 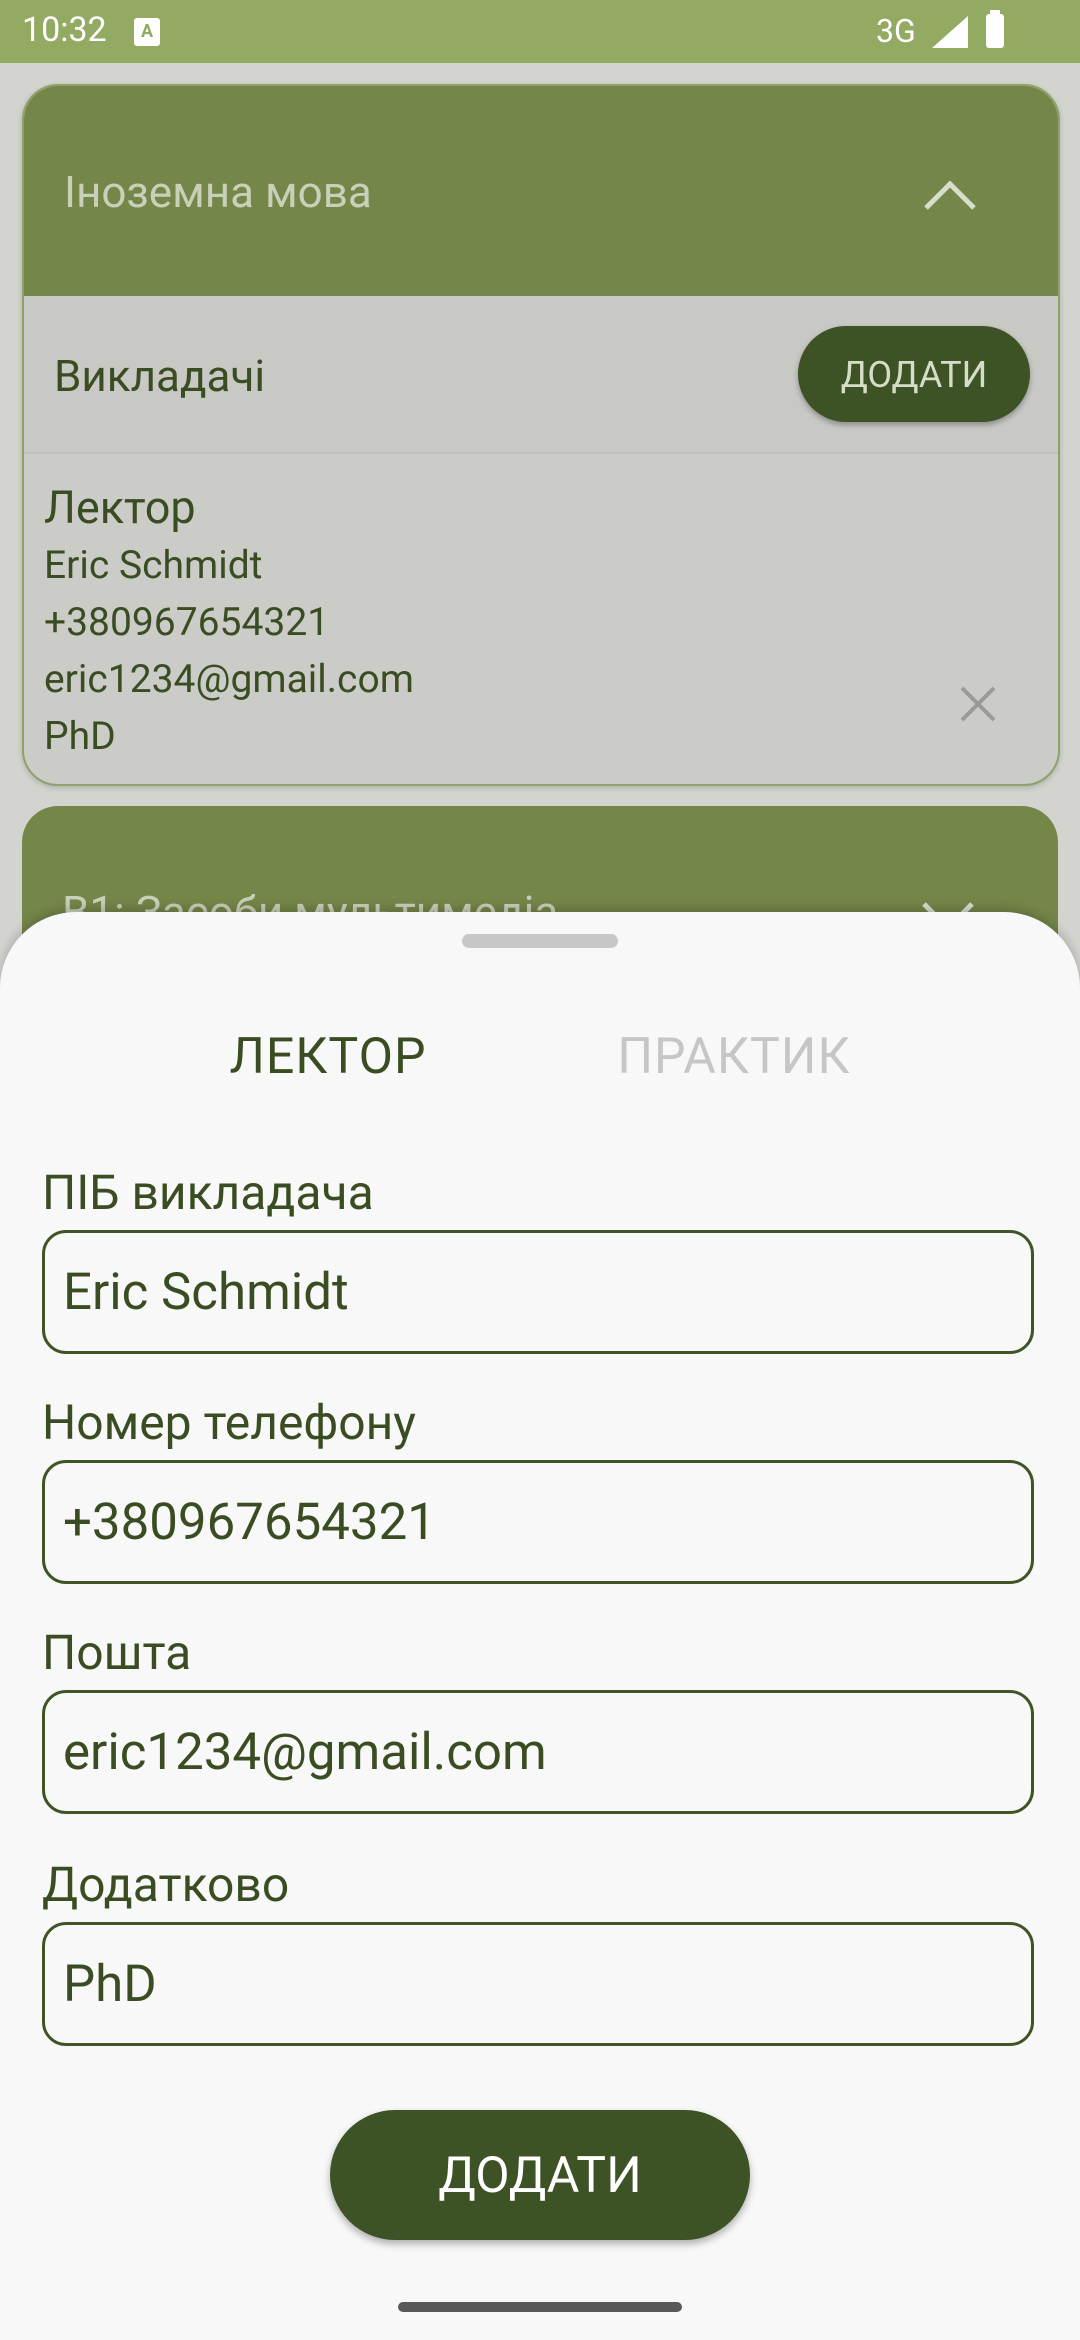 What do you see at coordinates (229, 1422) in the screenshot?
I see `phone-label: Номер телефону` at bounding box center [229, 1422].